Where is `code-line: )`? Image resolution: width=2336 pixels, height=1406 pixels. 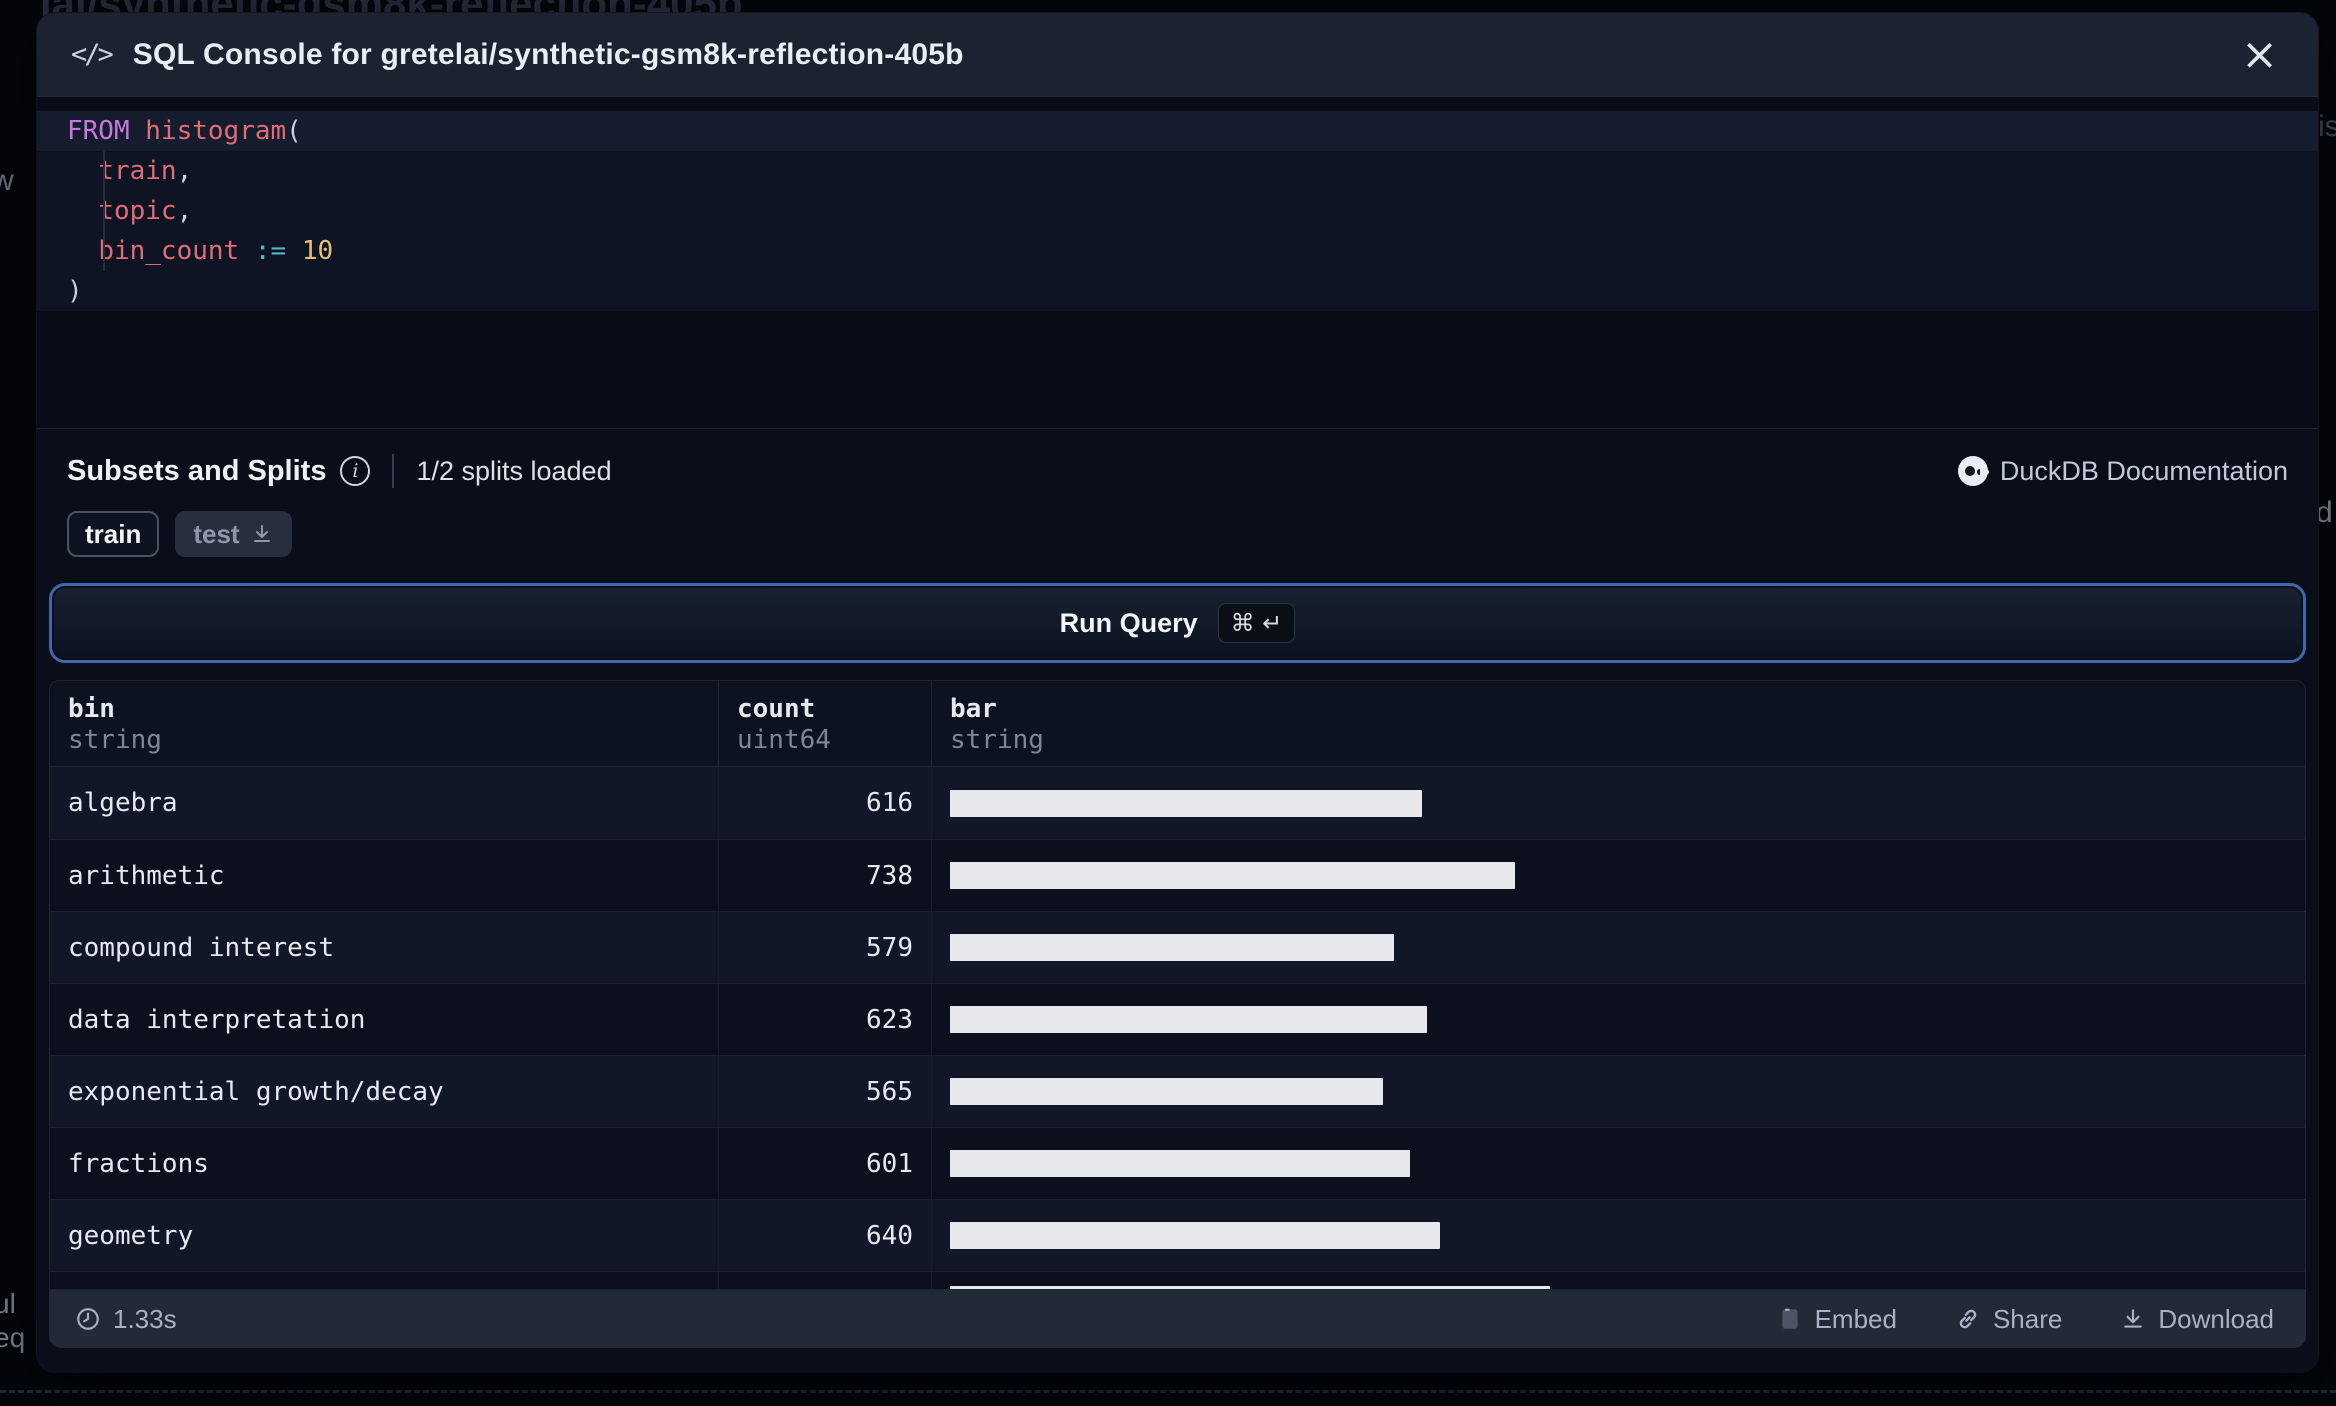
code-line: ) is located at coordinates (1177, 291).